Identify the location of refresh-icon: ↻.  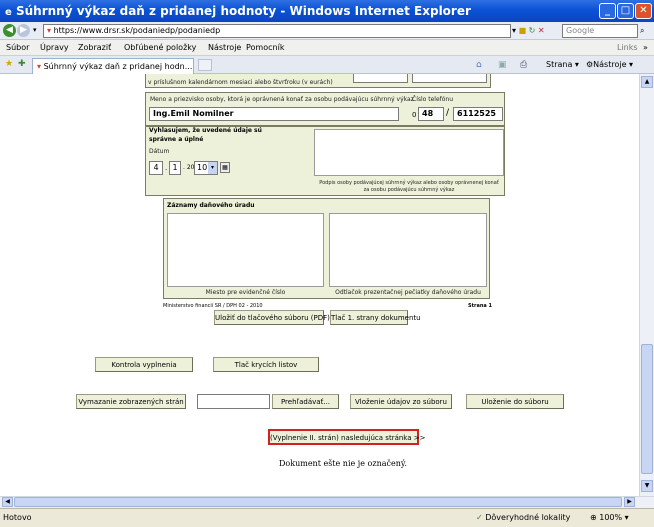
(532, 30).